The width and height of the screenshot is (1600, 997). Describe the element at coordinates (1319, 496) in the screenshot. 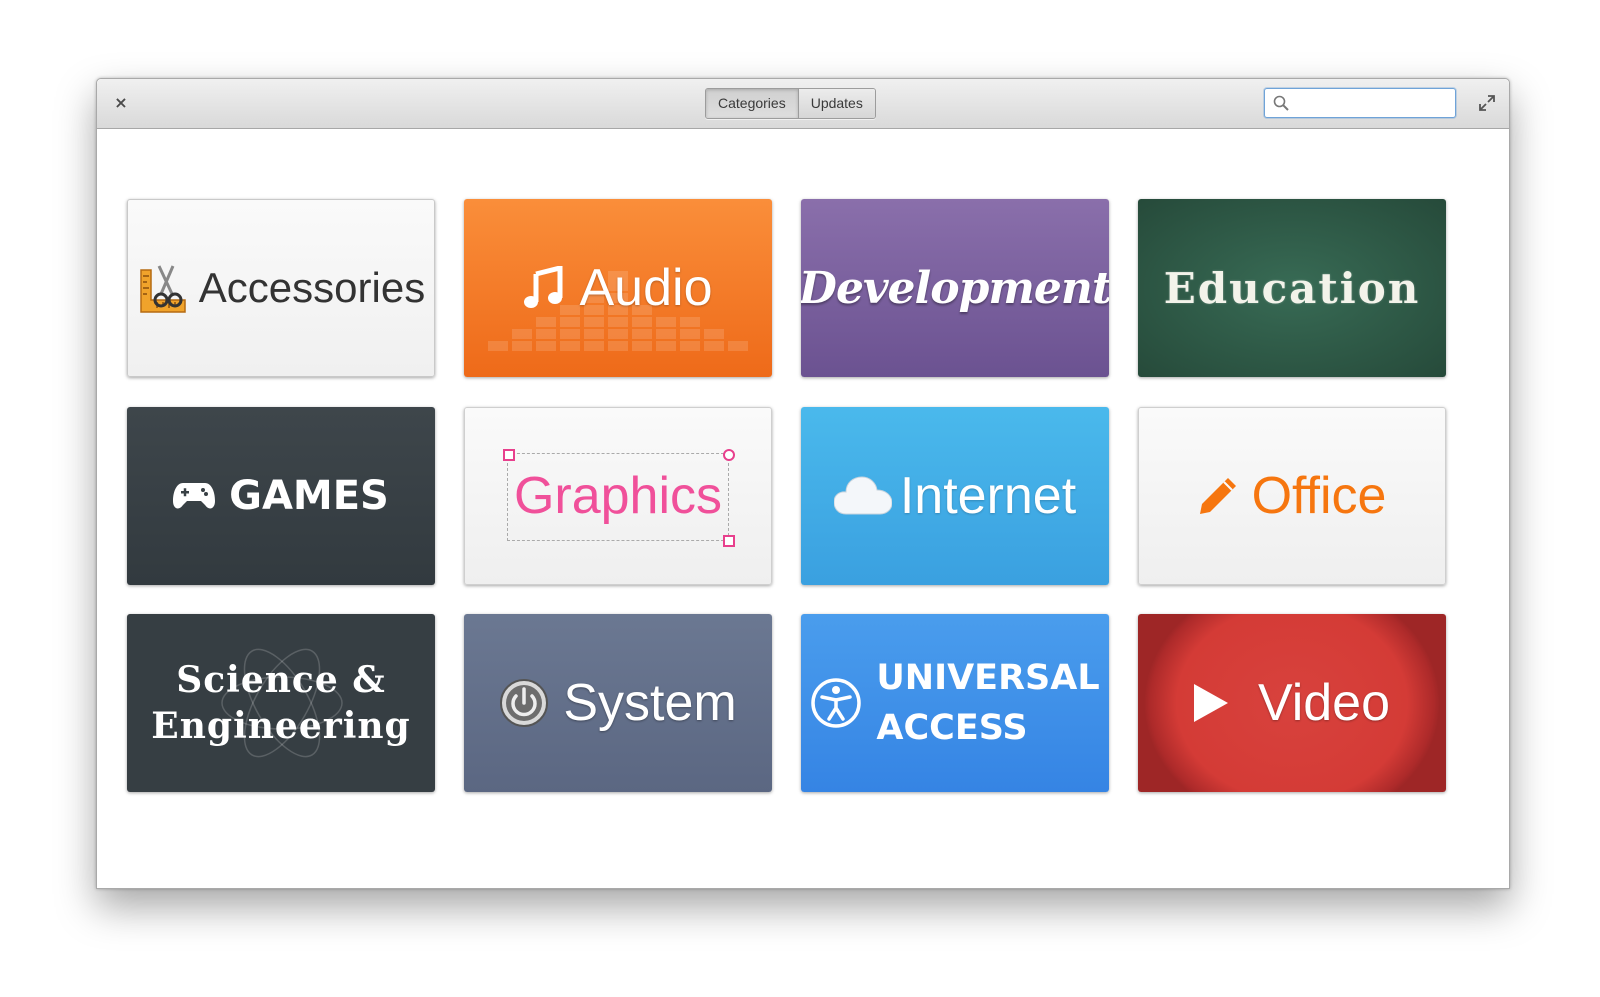

I see `category-label: Office` at that location.